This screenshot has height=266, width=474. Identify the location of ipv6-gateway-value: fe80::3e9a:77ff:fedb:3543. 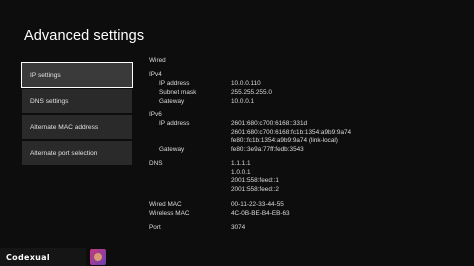
(267, 149).